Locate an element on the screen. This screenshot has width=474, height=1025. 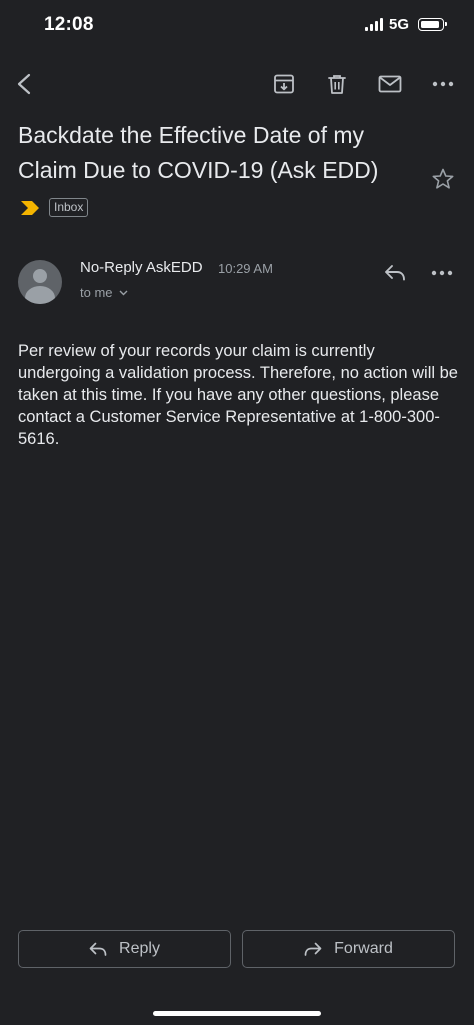
reply-icon-button is located at coordinates (395, 273).